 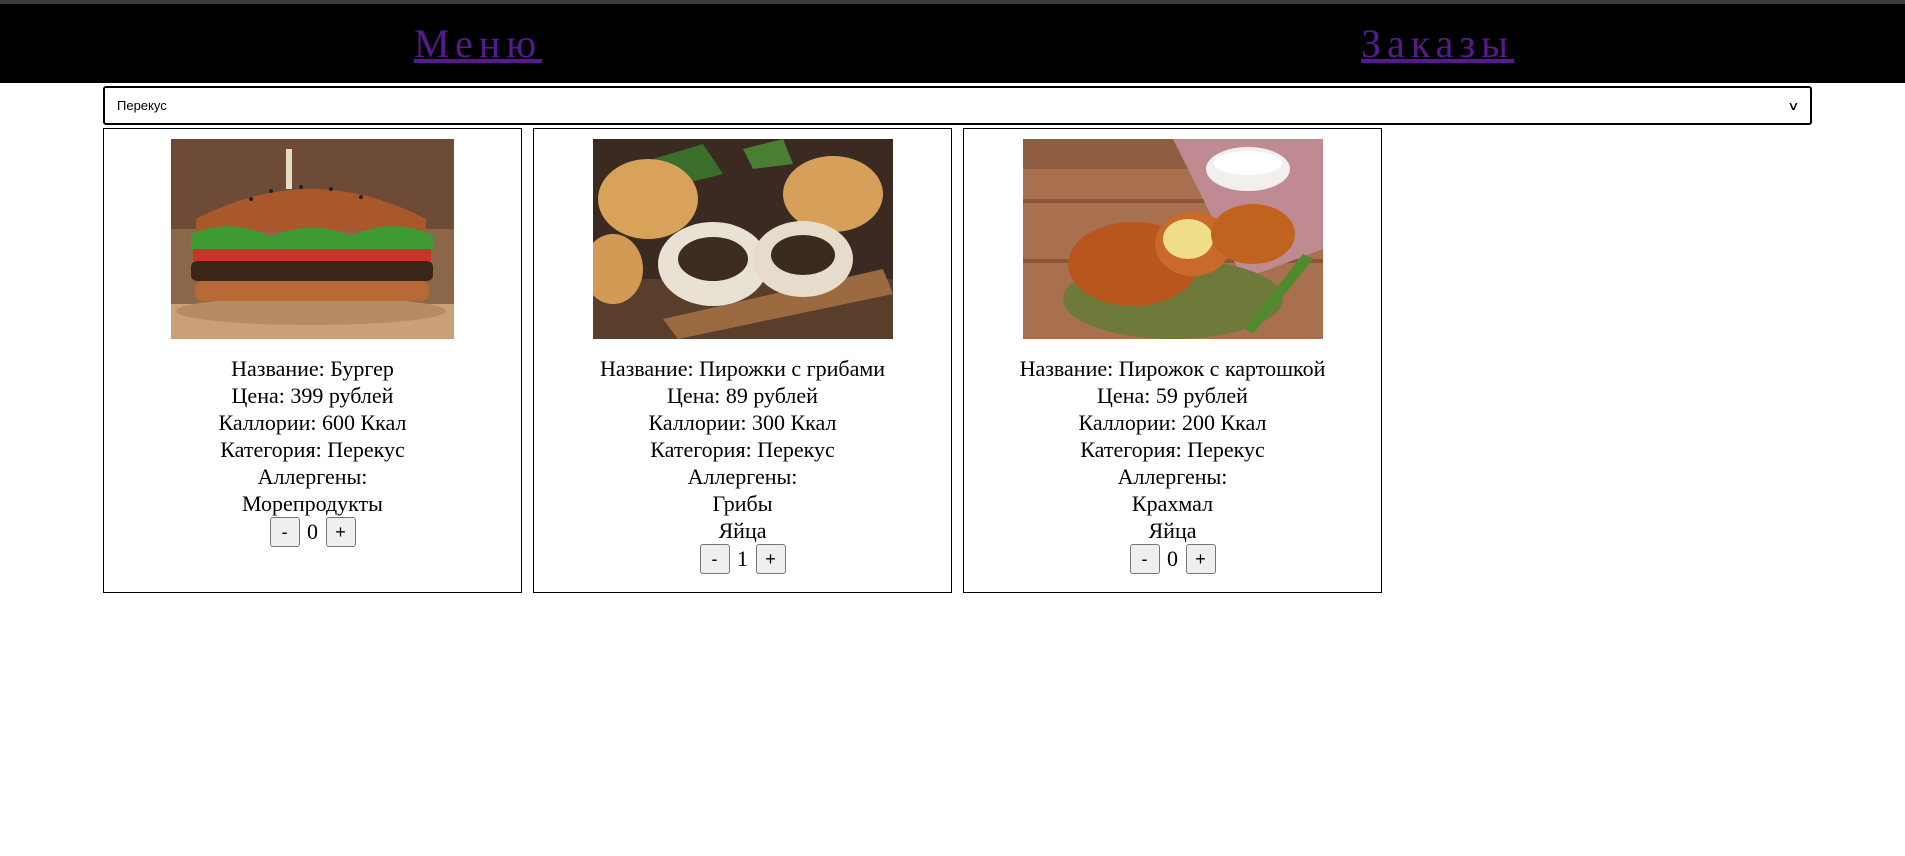 I want to click on burger-image, so click(x=312, y=239).